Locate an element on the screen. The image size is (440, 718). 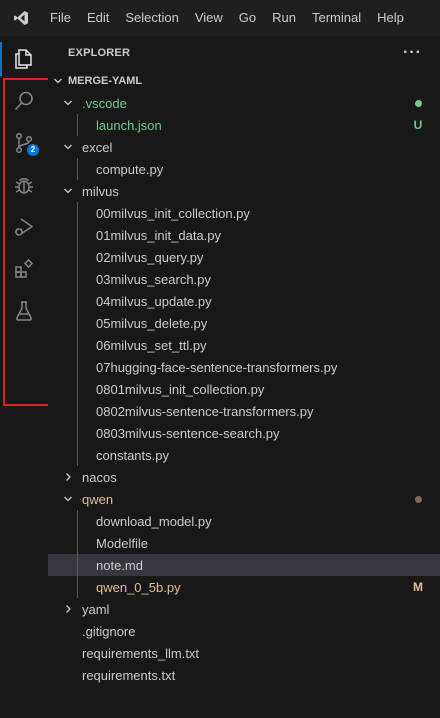
tree-file-modelfile: Modelfile is located at coordinates (244, 543).